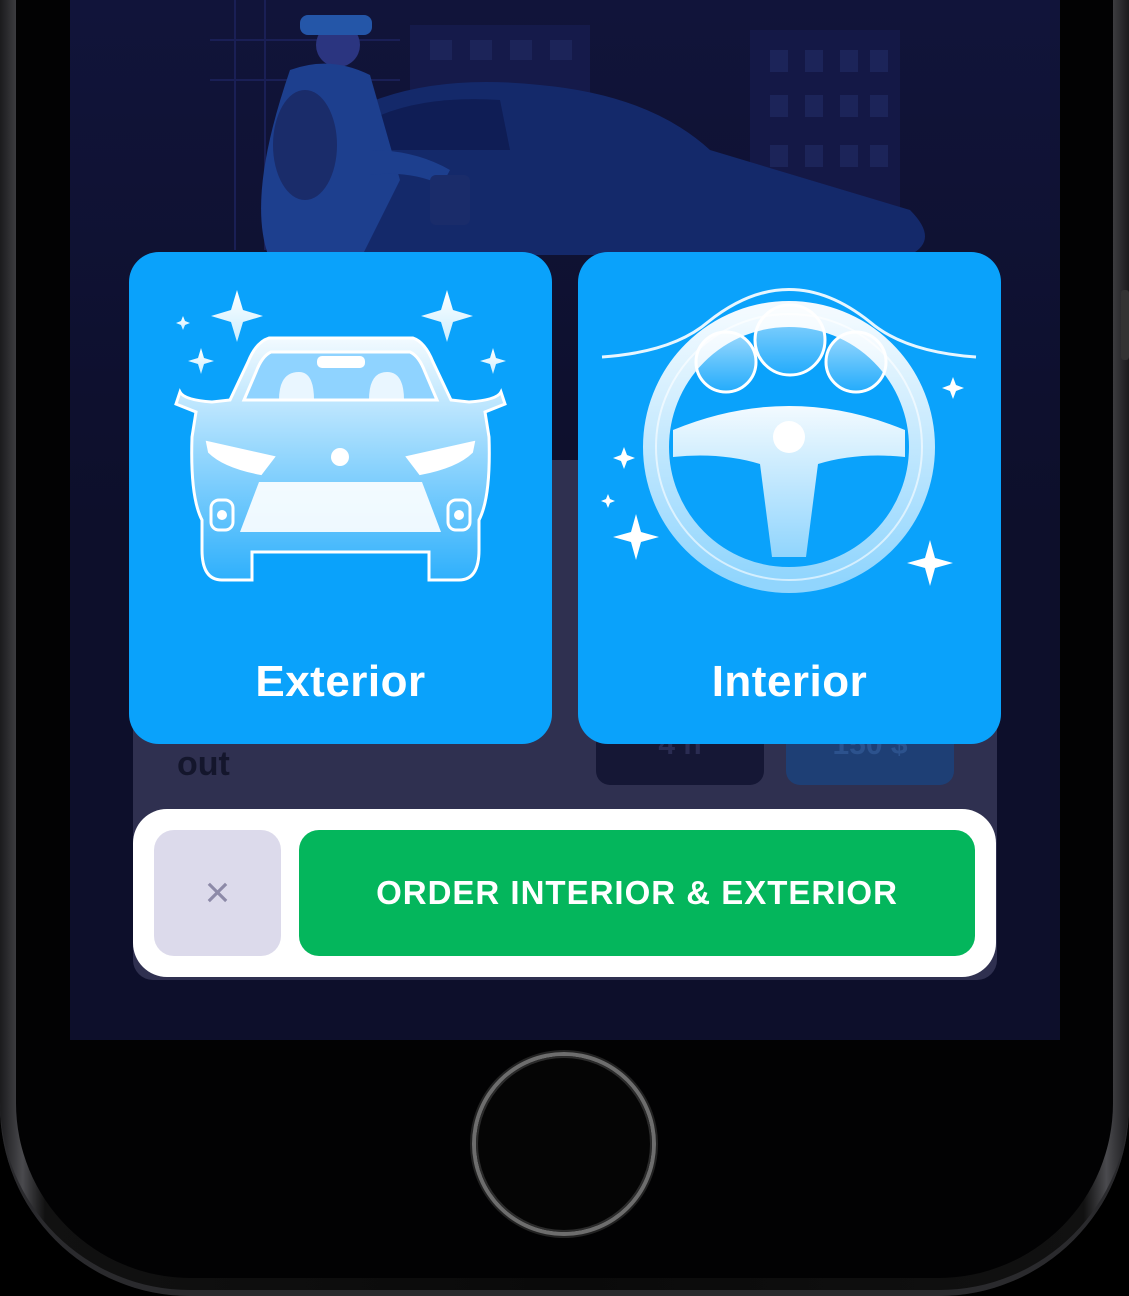 The width and height of the screenshot is (1129, 1296). I want to click on phone-home-button, so click(564, 1144).